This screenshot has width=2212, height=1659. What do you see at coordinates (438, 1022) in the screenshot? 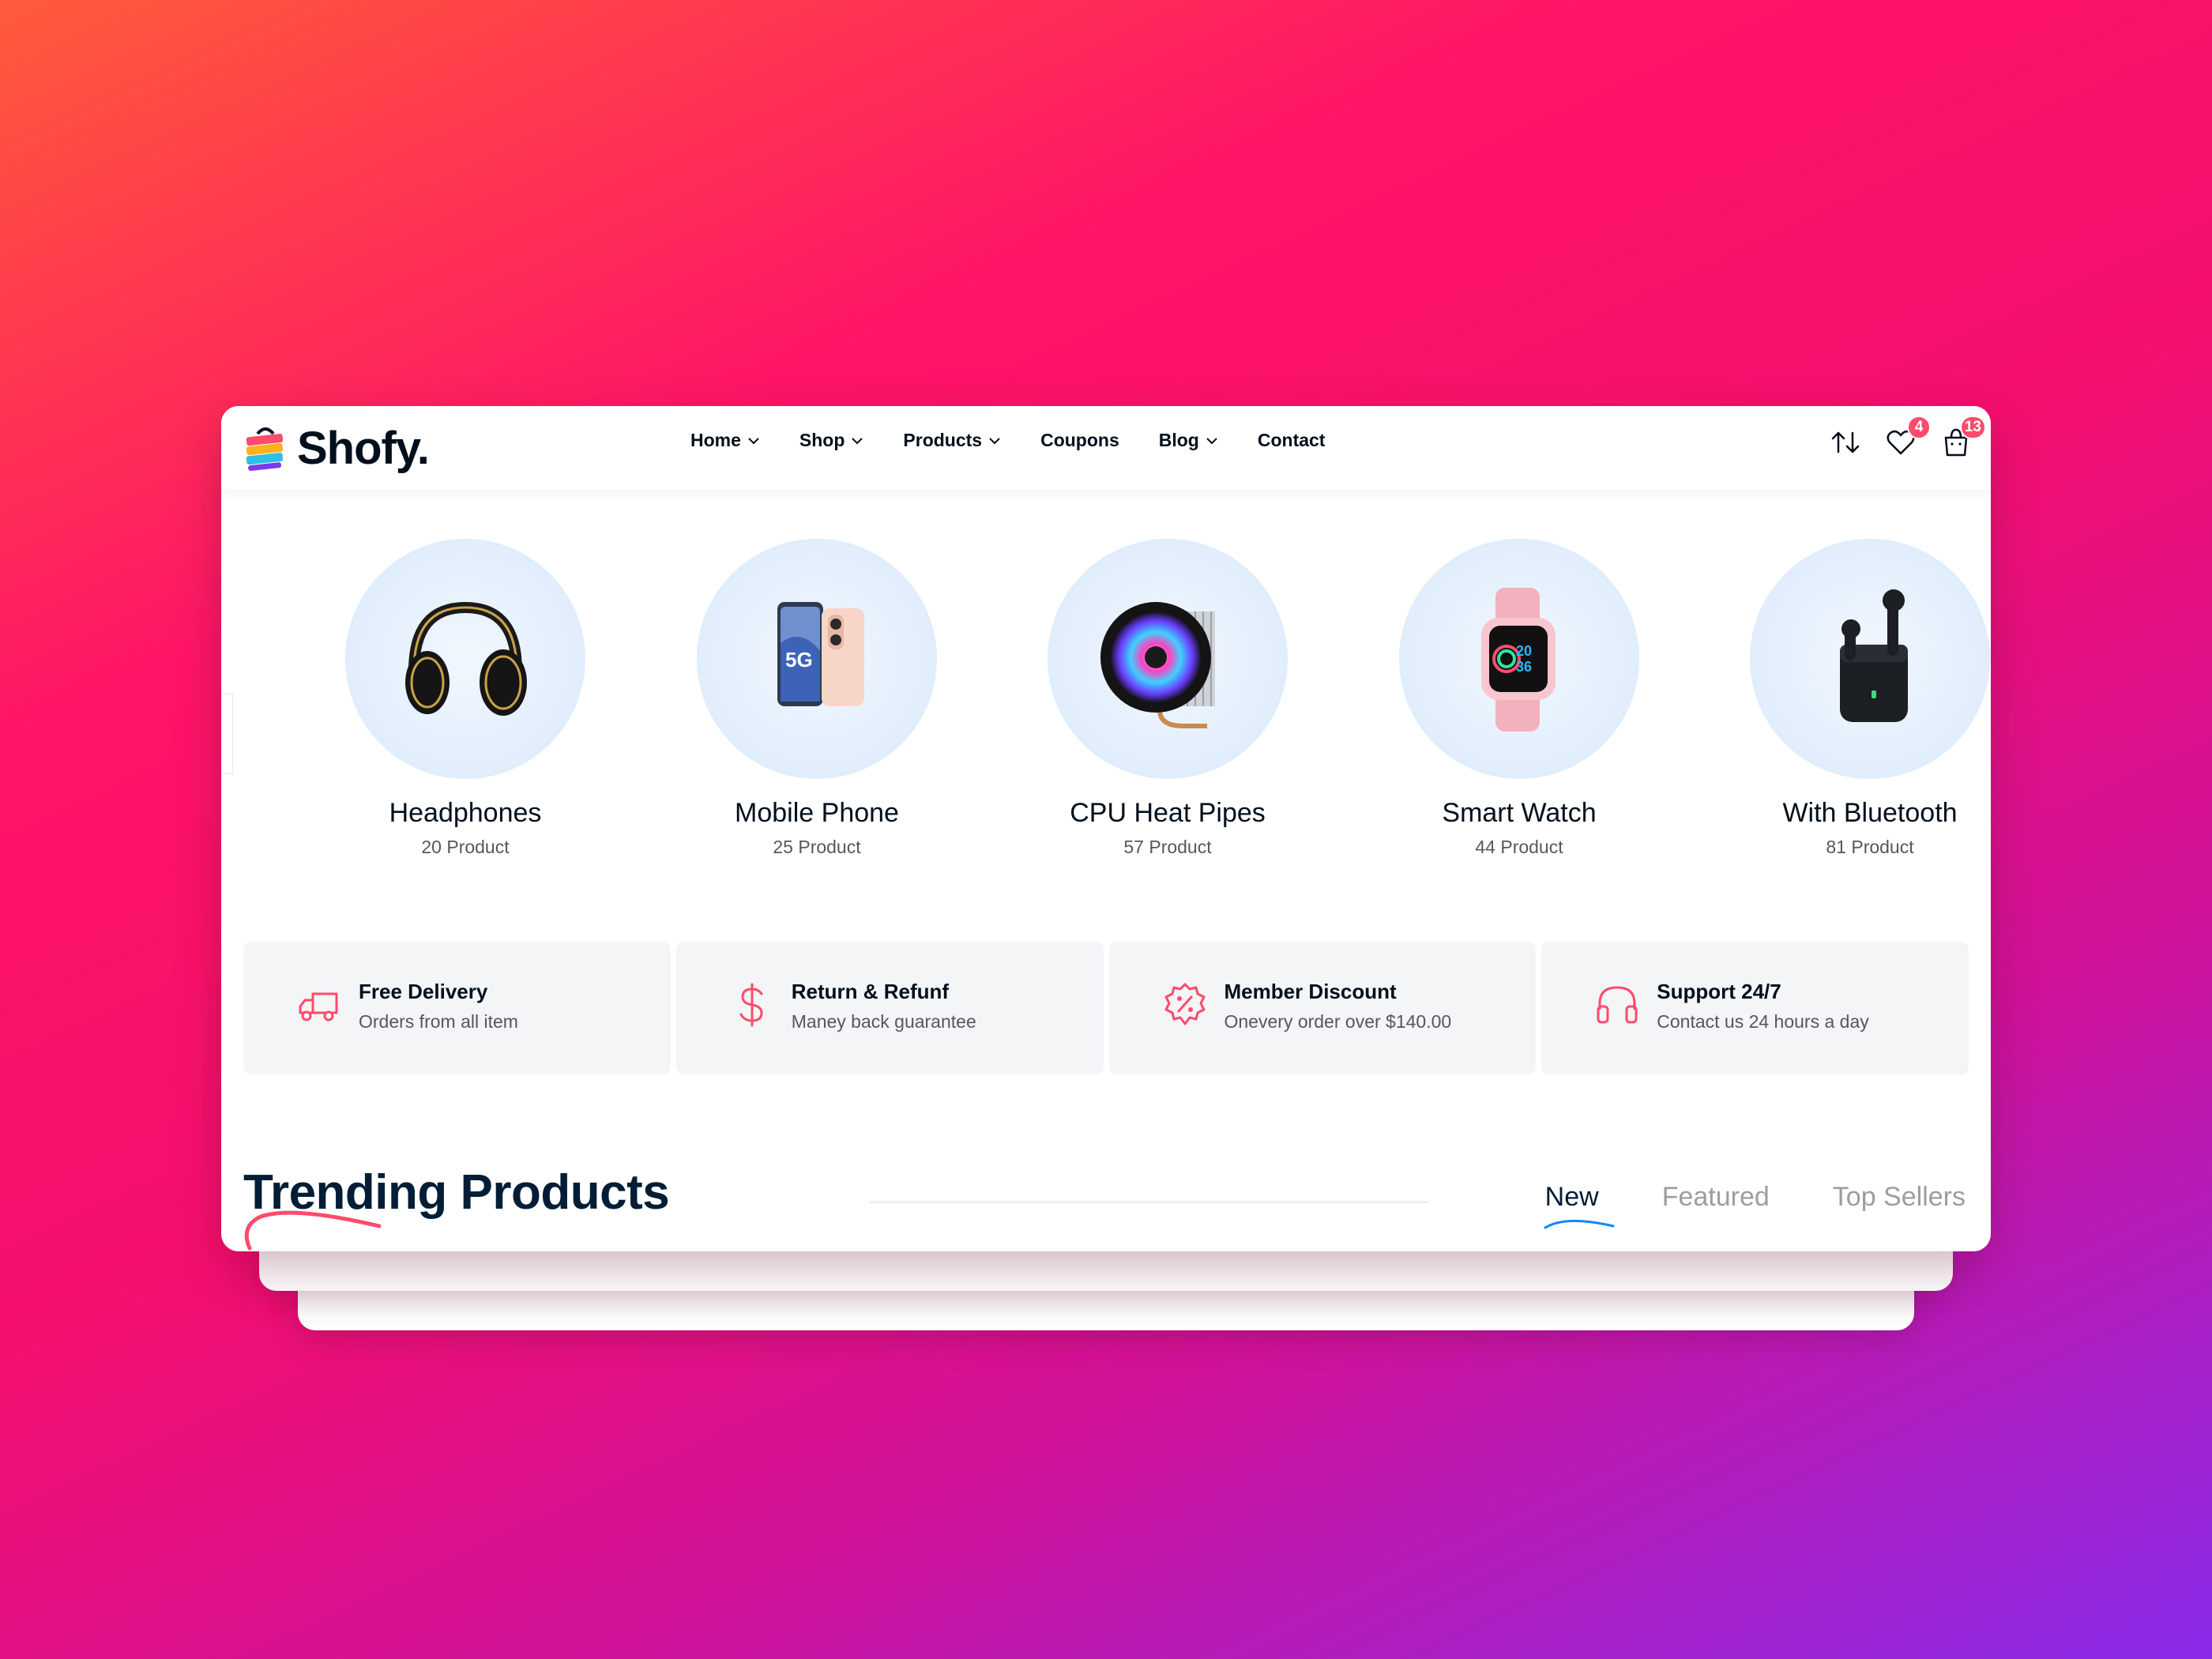
I see `feature-subtitle: Orders from all item` at bounding box center [438, 1022].